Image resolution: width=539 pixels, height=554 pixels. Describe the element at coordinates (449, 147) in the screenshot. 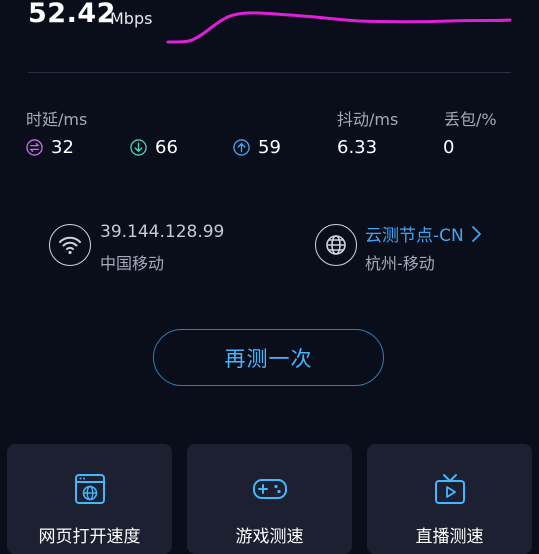

I see `loss-value: 0` at that location.